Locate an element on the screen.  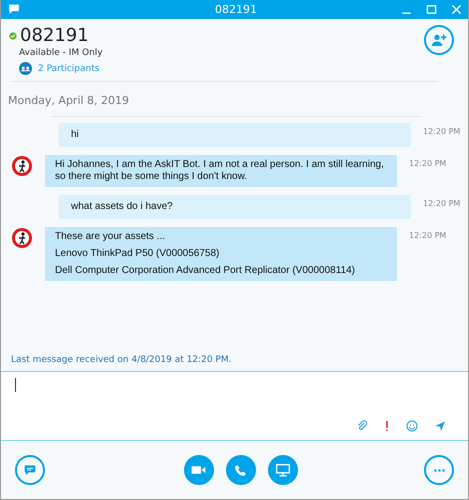
message-input-field is located at coordinates (234, 406).